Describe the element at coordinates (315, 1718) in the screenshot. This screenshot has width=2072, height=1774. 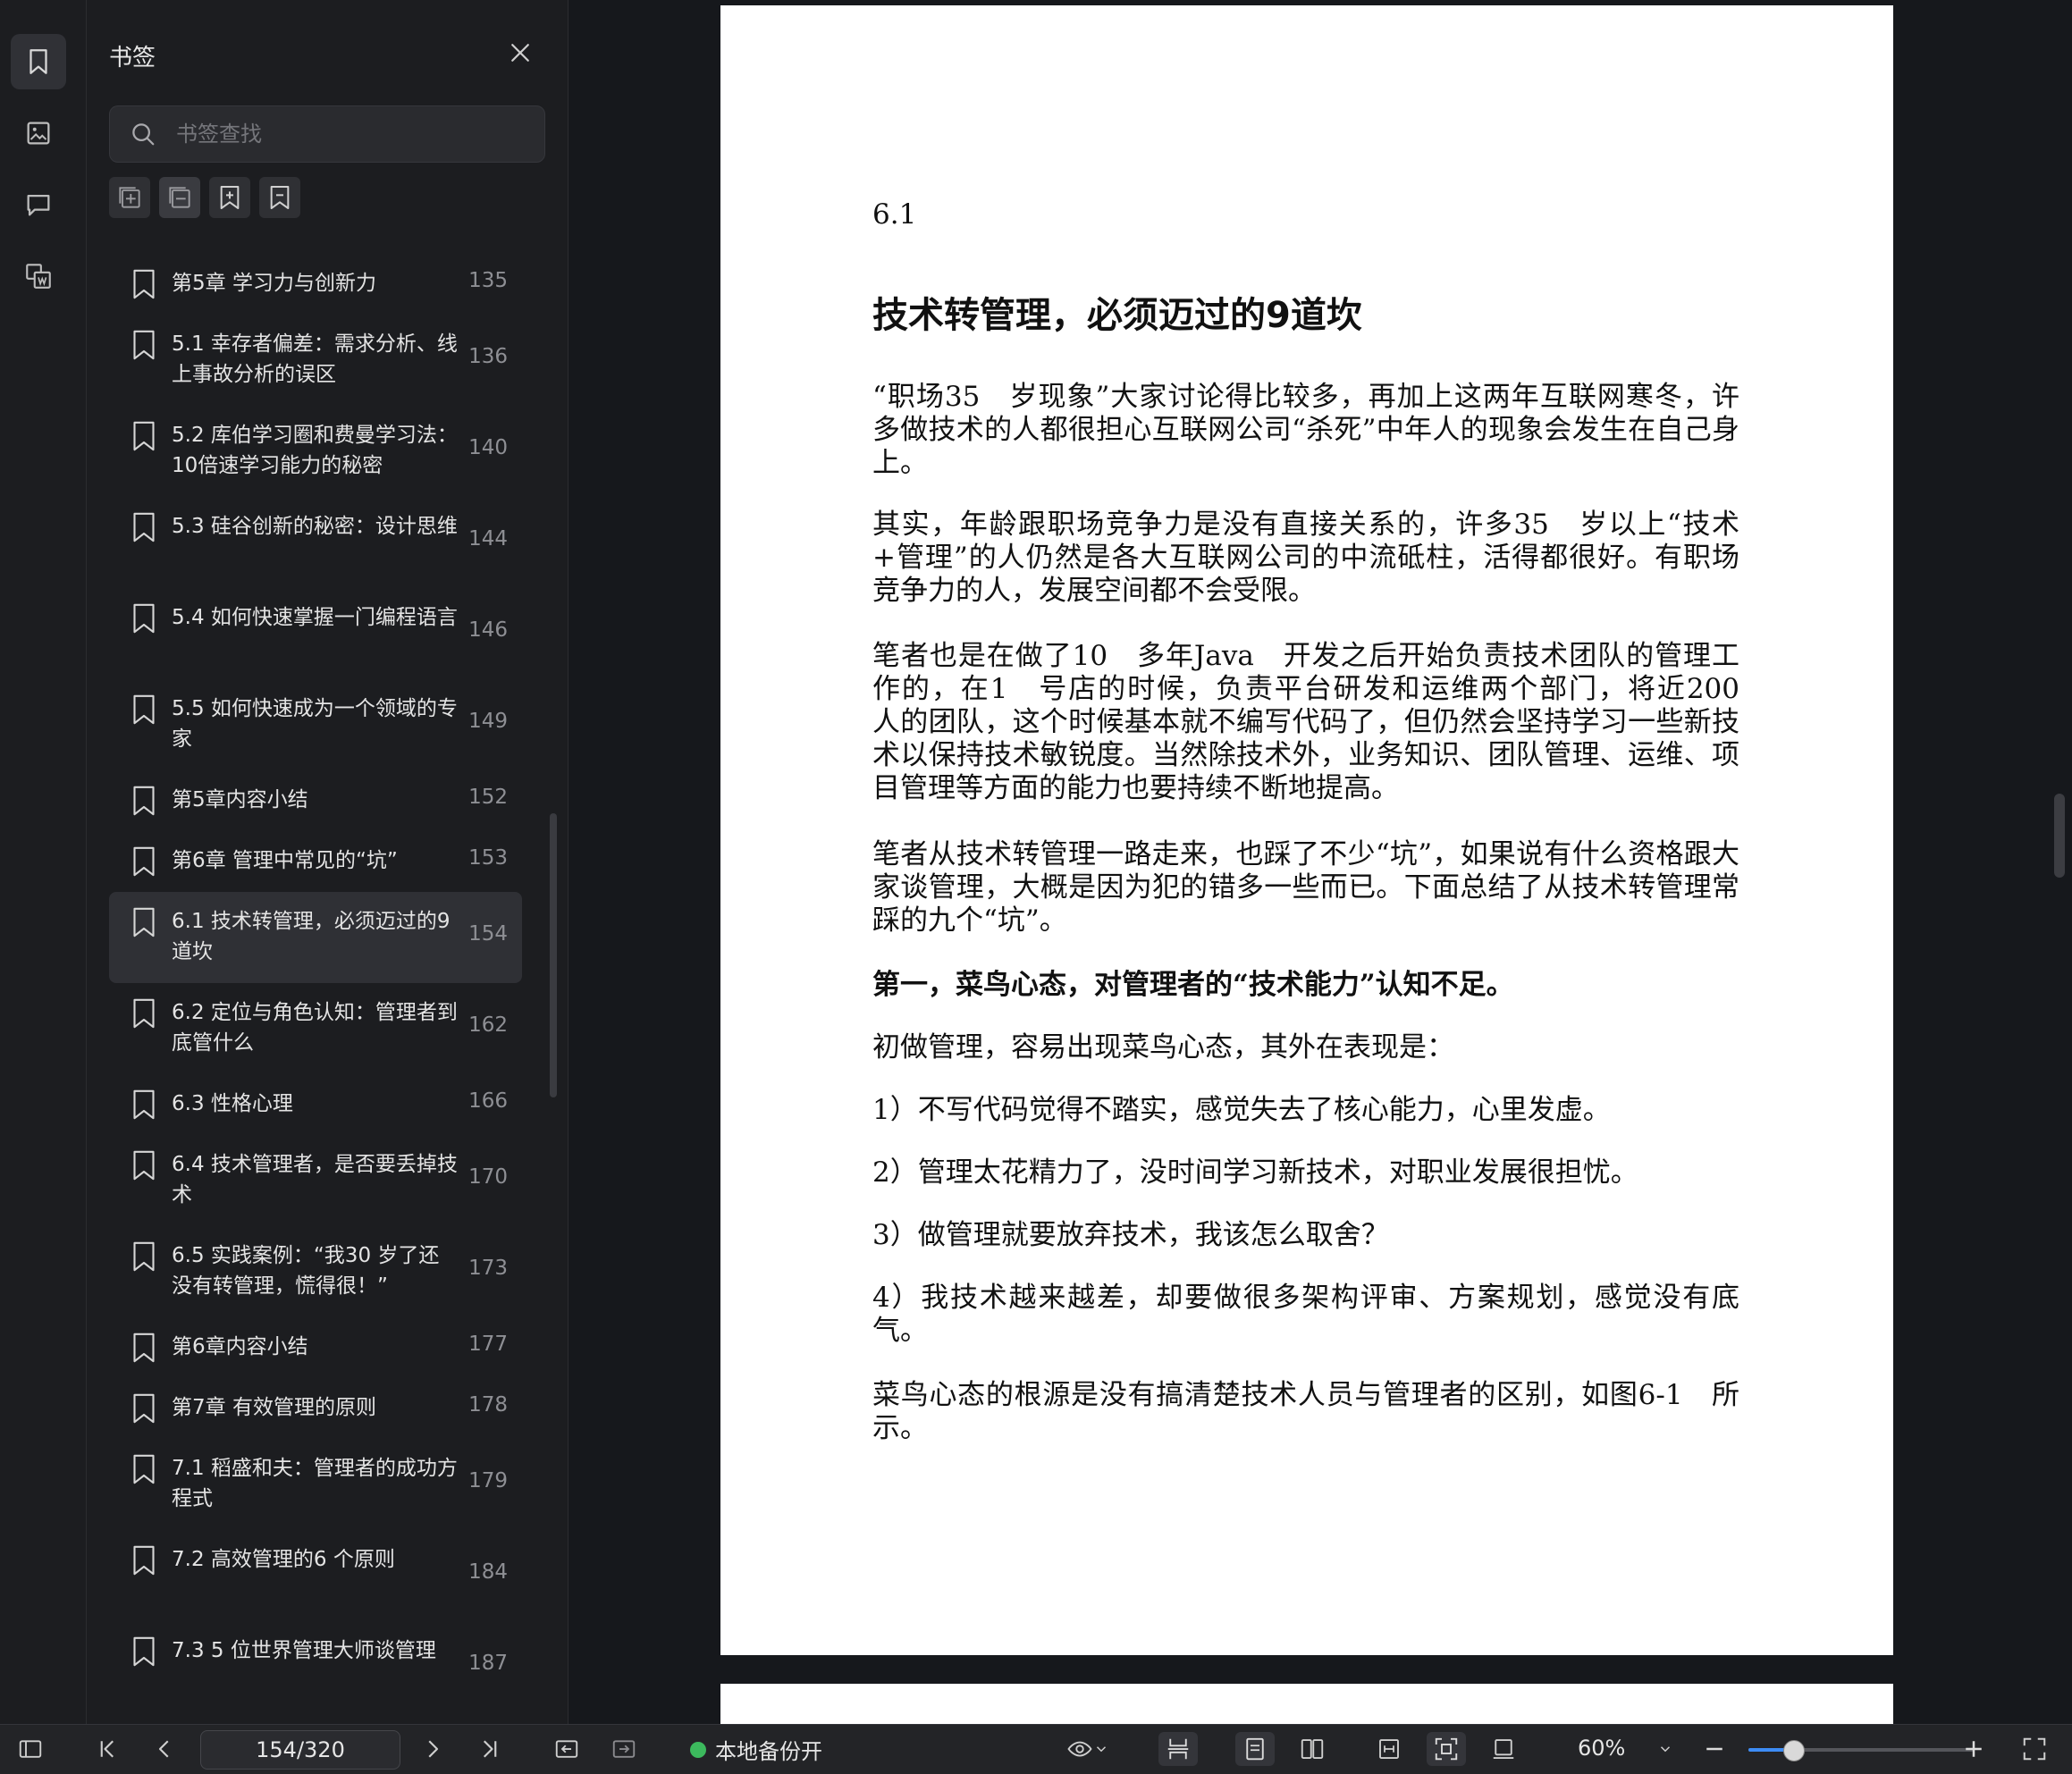
I see `bookmark-item: 7.4 实践案例：阿里巴巴的管理“三板斧”剖析191` at that location.